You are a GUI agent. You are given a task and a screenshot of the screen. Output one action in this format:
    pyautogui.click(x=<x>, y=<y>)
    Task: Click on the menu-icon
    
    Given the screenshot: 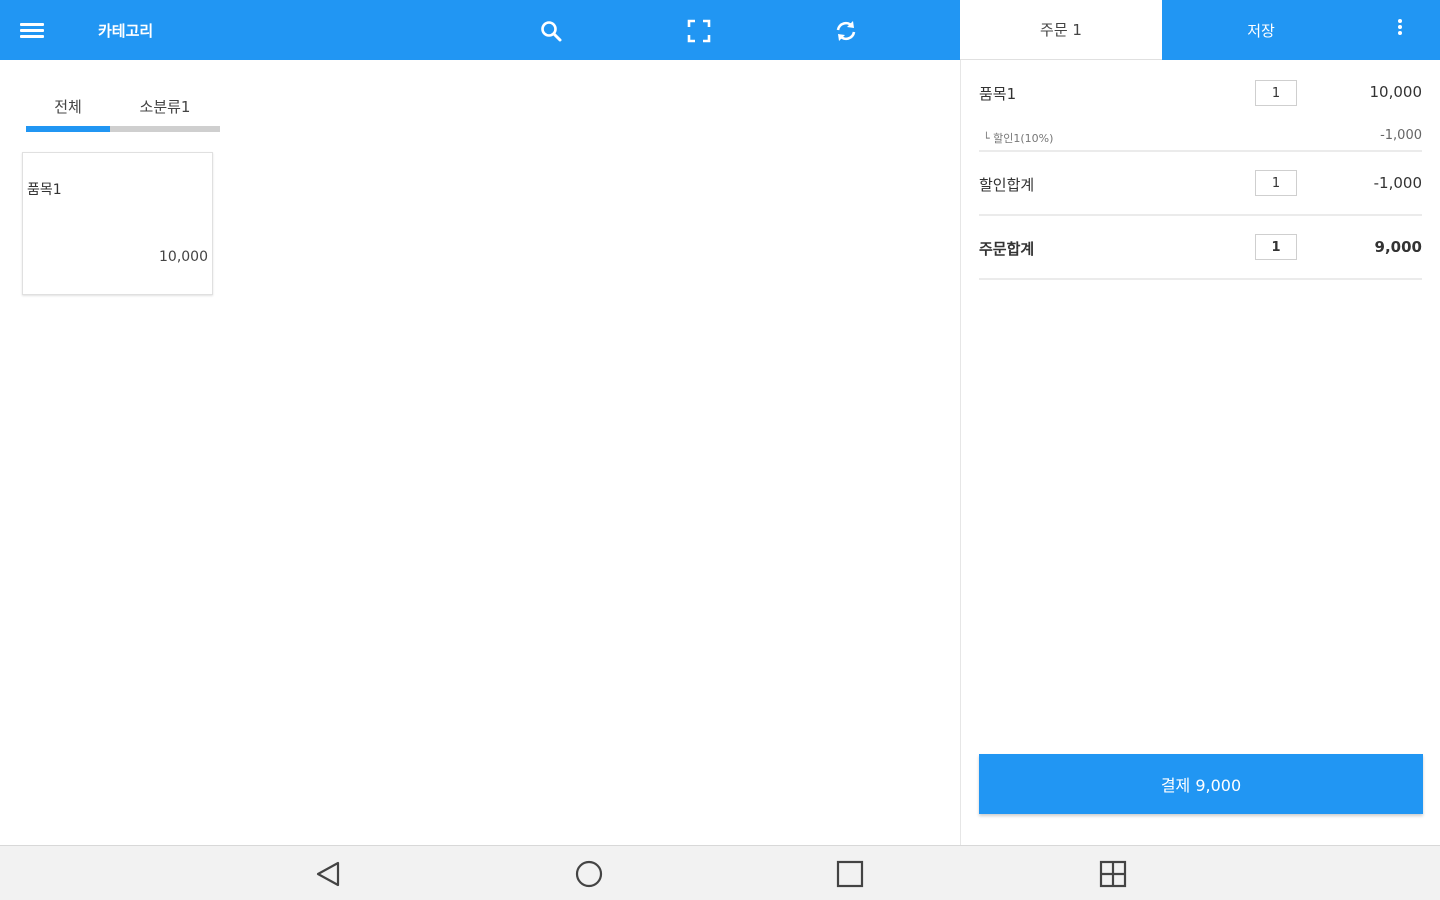 What is the action you would take?
    pyautogui.click(x=32, y=30)
    